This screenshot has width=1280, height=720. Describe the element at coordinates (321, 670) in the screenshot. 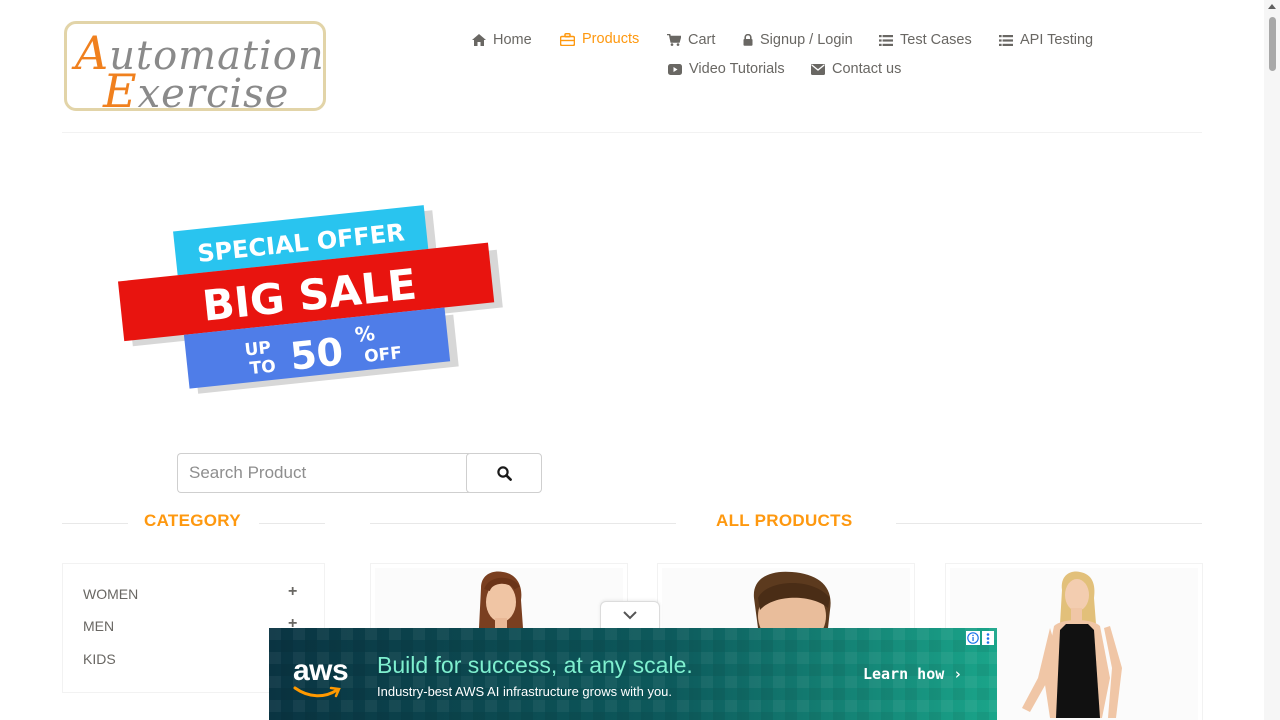

I see `aws-logo: aws` at that location.